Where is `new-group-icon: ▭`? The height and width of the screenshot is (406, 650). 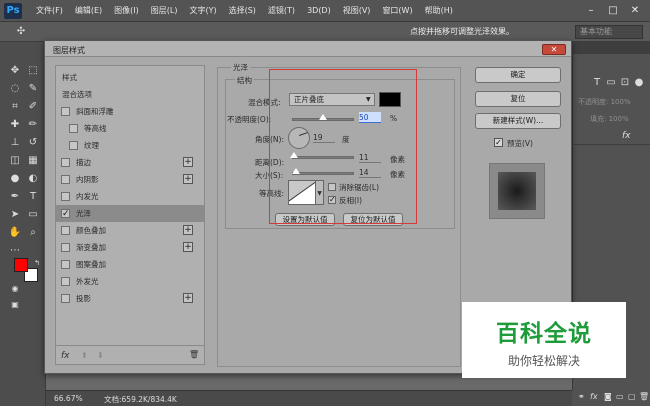 new-group-icon: ▭ is located at coordinates (620, 396).